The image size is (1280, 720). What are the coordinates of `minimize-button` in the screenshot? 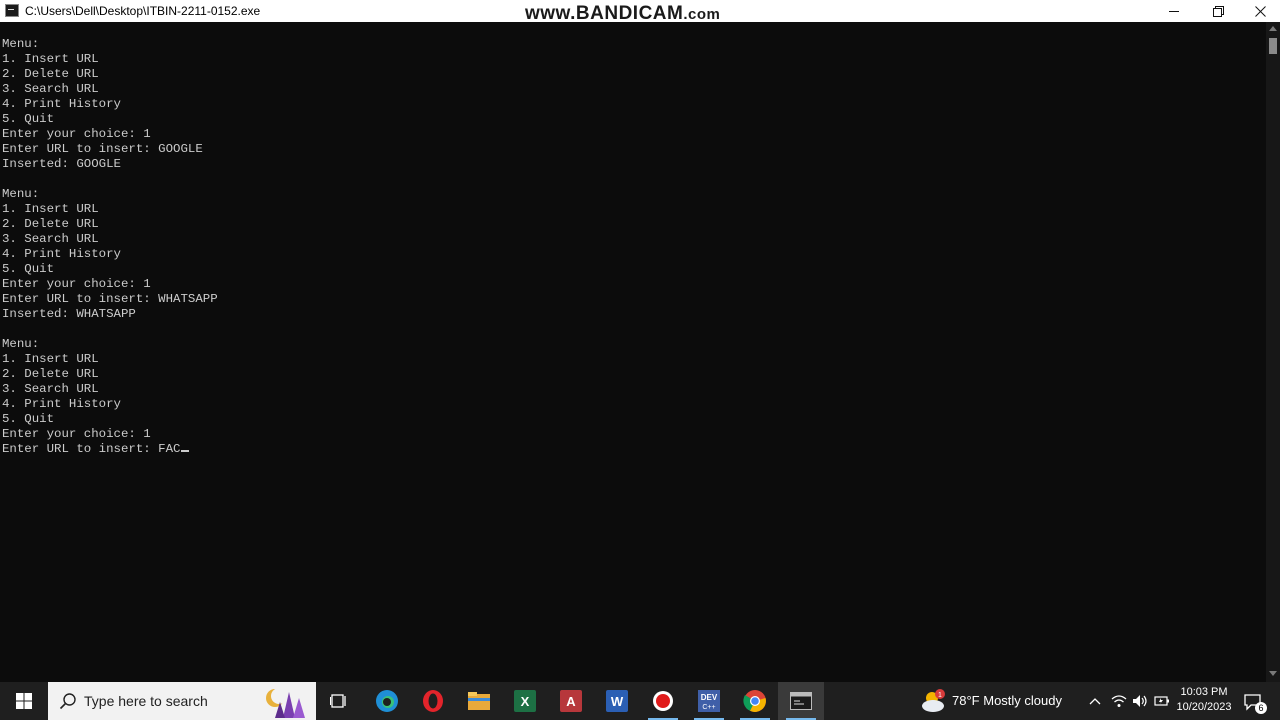 It's located at (1174, 11).